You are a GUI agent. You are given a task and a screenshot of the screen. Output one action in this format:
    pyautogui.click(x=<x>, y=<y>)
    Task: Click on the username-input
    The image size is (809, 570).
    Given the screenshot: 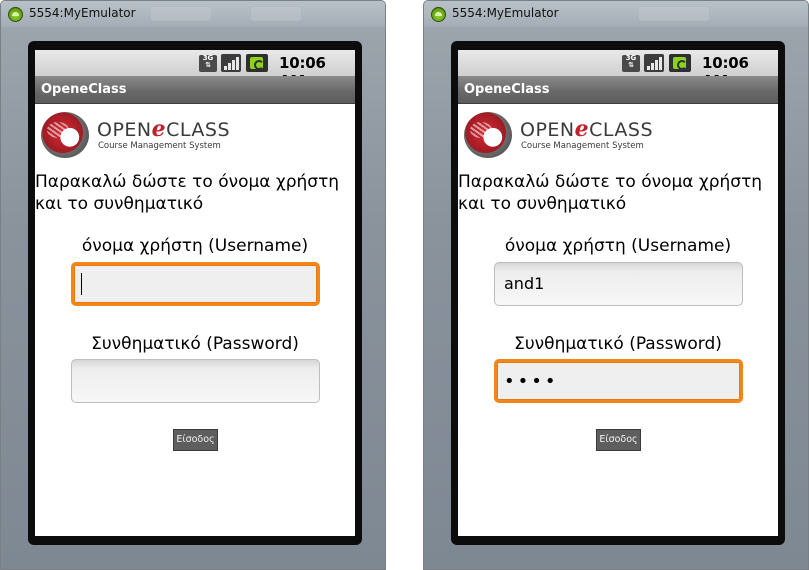 What is the action you would take?
    pyautogui.click(x=195, y=284)
    